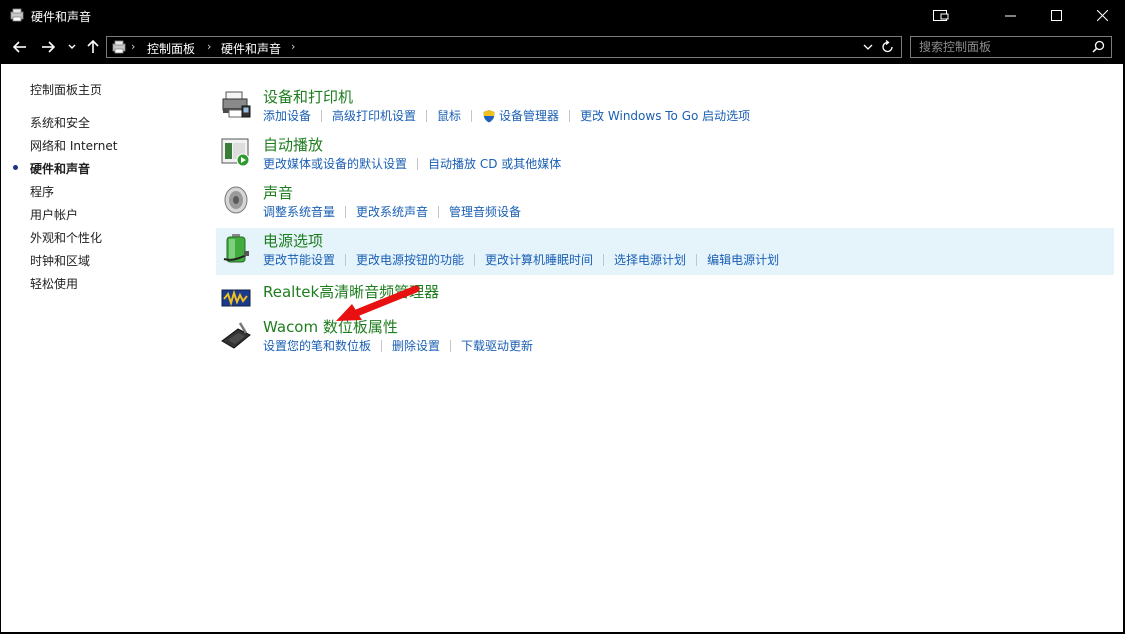 This screenshot has width=1125, height=634. Describe the element at coordinates (236, 200) in the screenshot. I see `speaker-icon` at that location.